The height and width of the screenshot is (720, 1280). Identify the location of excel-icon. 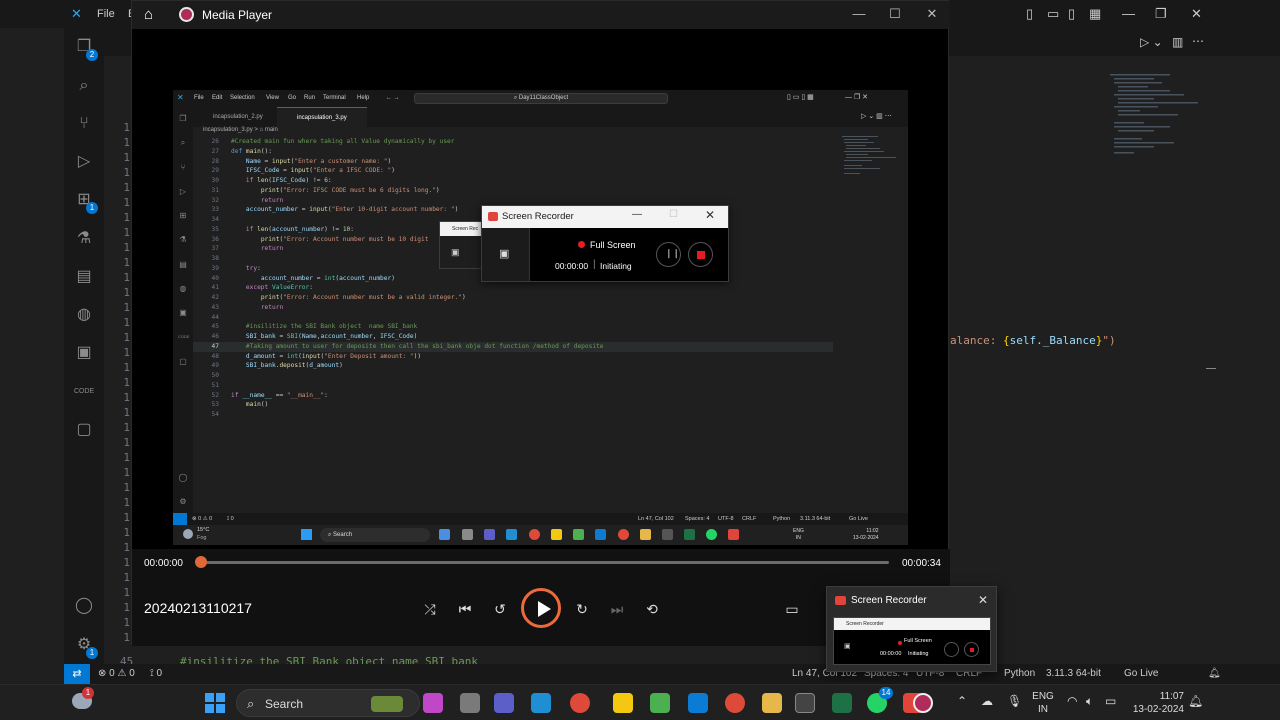
(842, 703).